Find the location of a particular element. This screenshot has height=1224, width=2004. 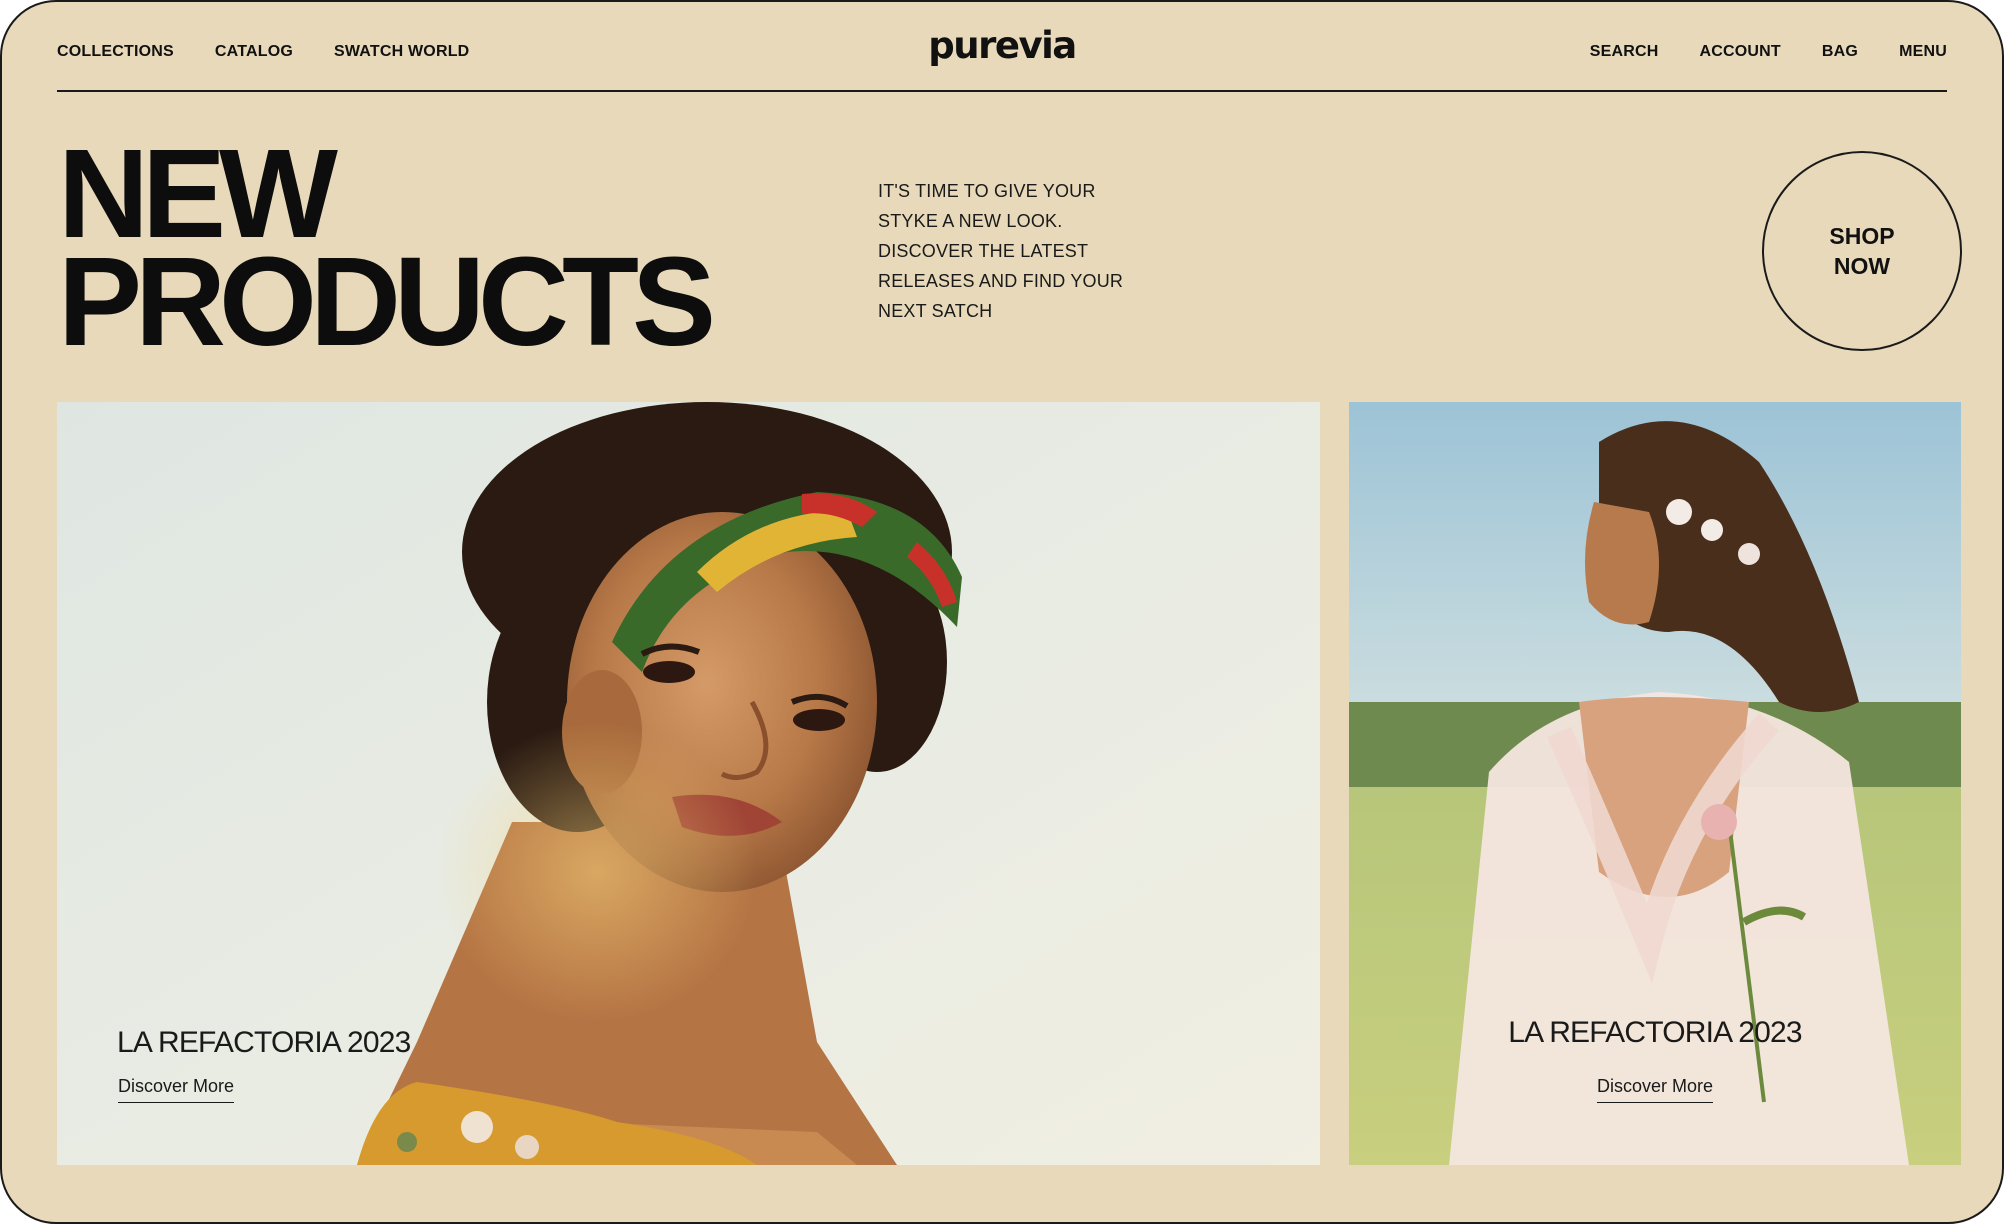

tagline-line: IT'S TIME TO GIVE YOUR is located at coordinates (987, 191).